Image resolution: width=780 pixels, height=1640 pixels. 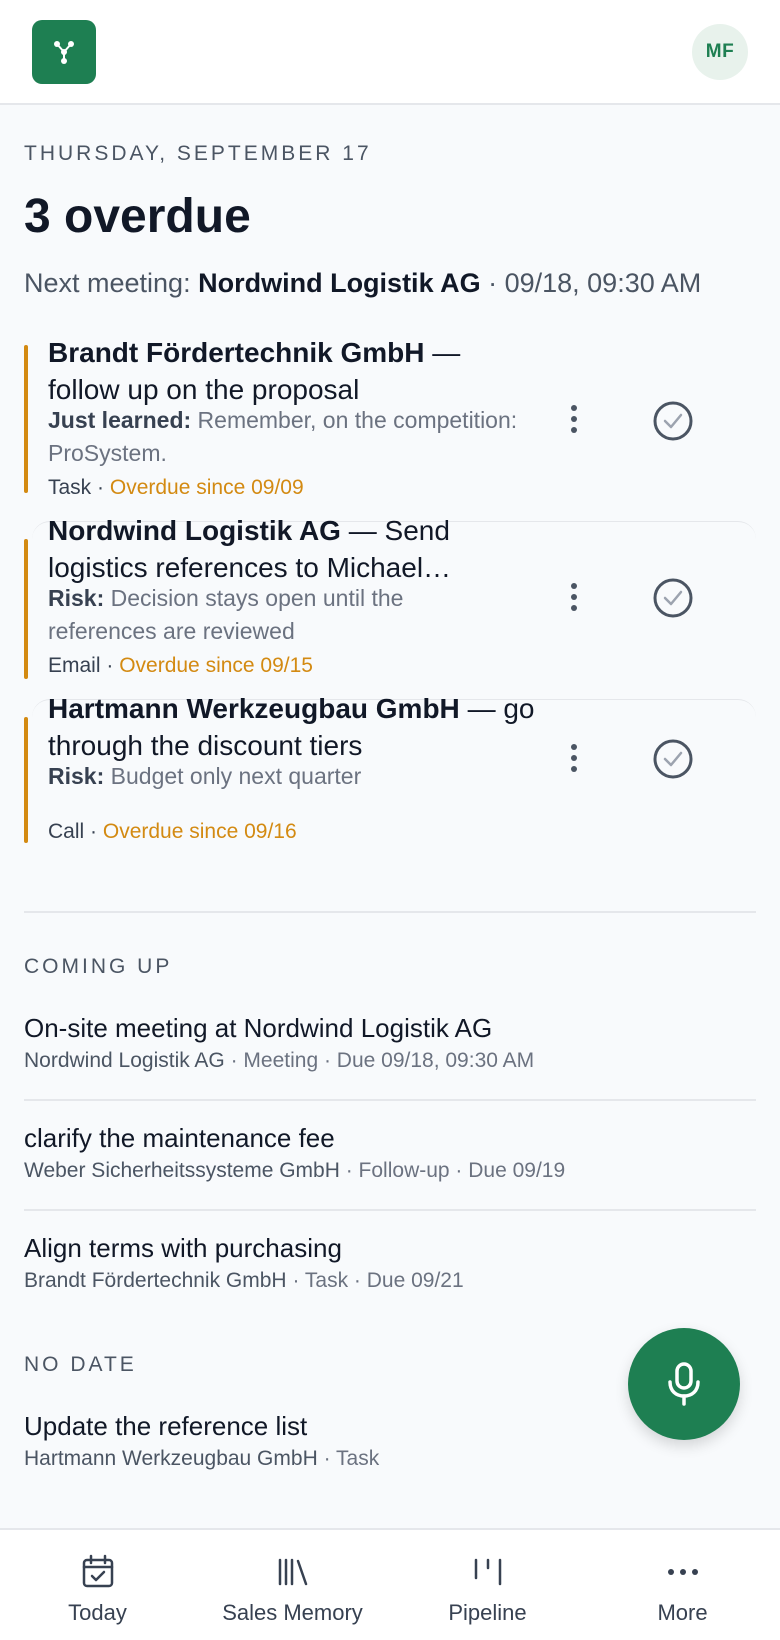 I want to click on section-divider, so click(x=390, y=912).